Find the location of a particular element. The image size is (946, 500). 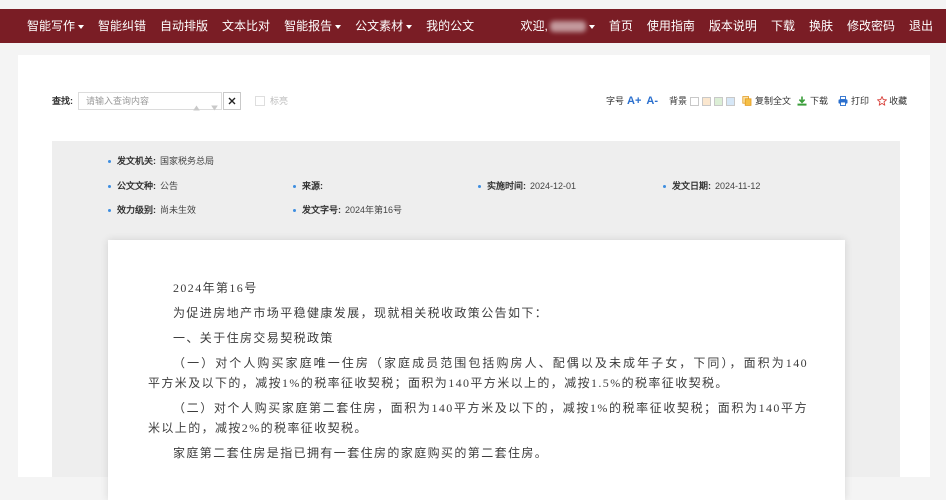

nav-item-label: 智能写作 is located at coordinates (51, 26).